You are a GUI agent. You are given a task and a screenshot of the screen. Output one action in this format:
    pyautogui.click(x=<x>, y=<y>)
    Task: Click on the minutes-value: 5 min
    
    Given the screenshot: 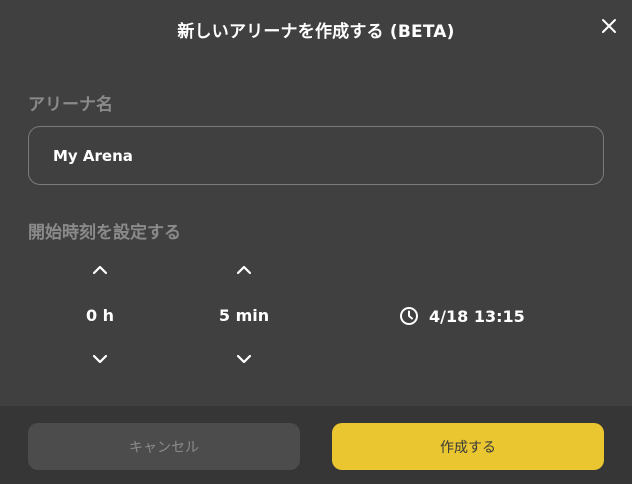 What is the action you would take?
    pyautogui.click(x=244, y=315)
    